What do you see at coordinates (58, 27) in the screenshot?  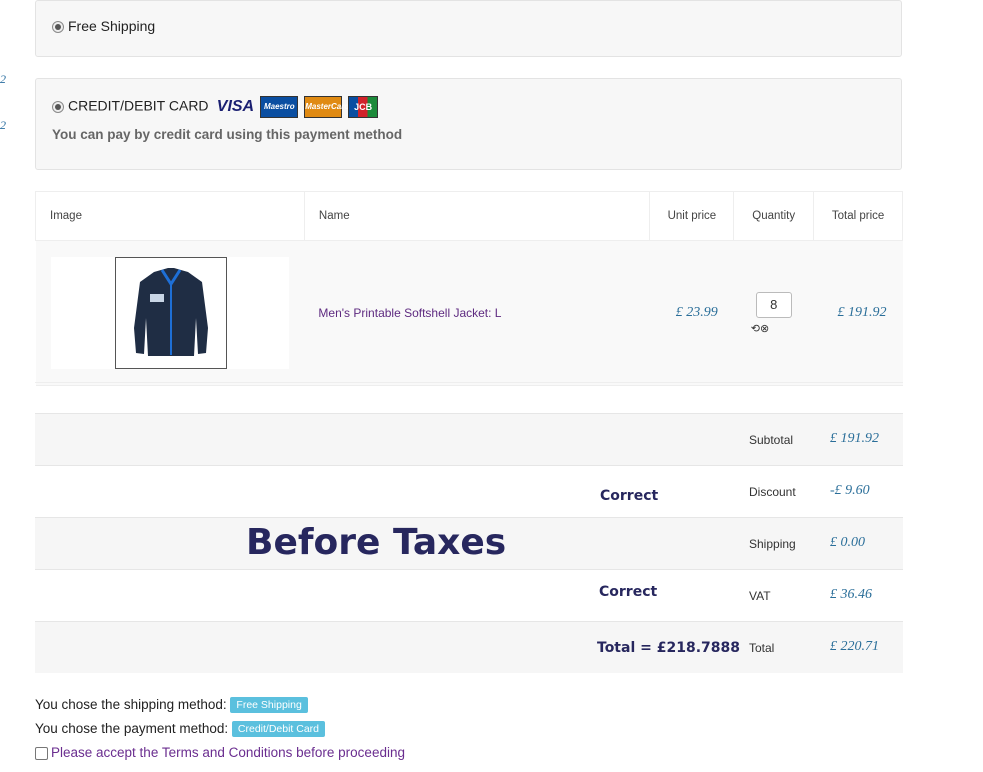 I see `shipping-radio` at bounding box center [58, 27].